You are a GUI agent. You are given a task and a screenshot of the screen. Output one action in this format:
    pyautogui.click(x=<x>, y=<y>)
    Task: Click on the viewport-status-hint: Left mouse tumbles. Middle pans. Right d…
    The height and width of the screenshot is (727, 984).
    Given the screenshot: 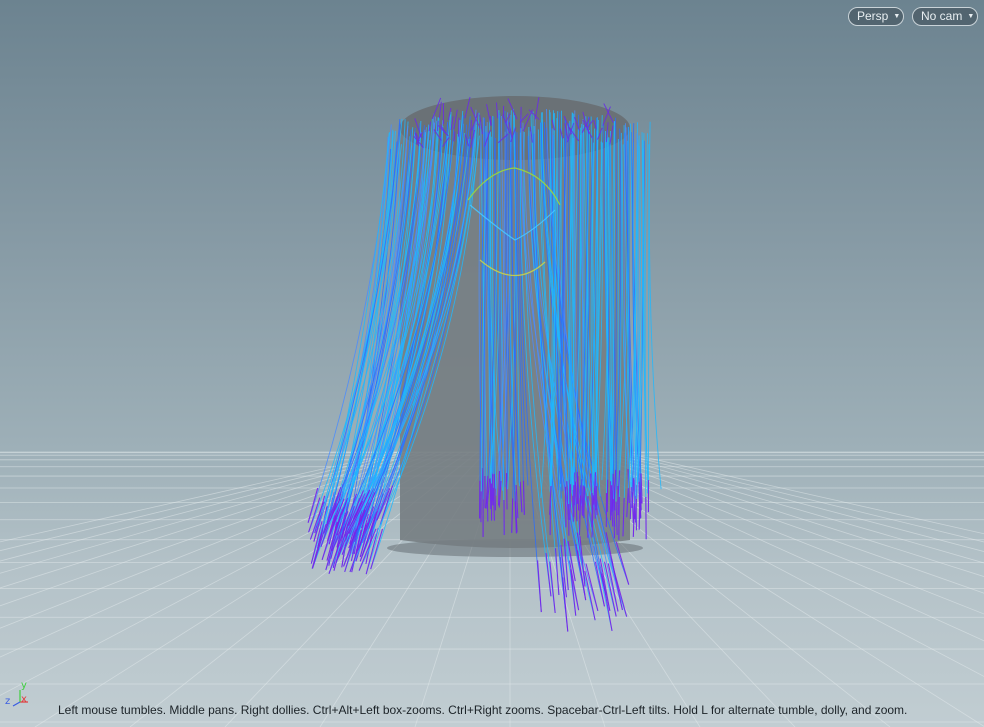 What is the action you would take?
    pyautogui.click(x=483, y=710)
    